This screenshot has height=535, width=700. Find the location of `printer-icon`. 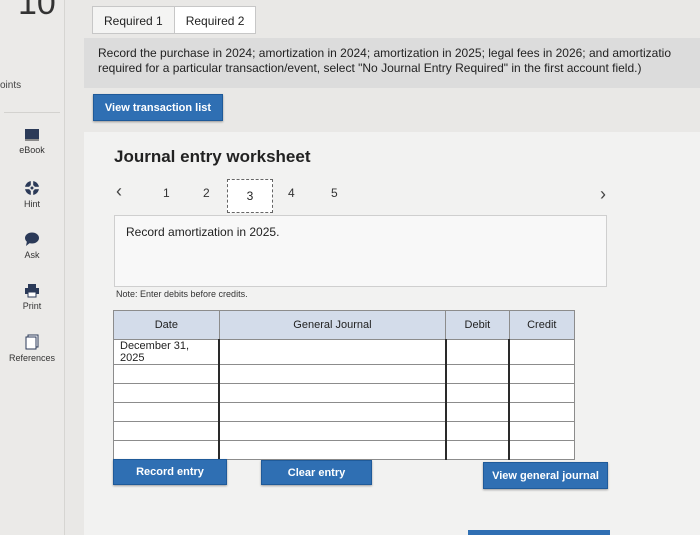

printer-icon is located at coordinates (32, 291).